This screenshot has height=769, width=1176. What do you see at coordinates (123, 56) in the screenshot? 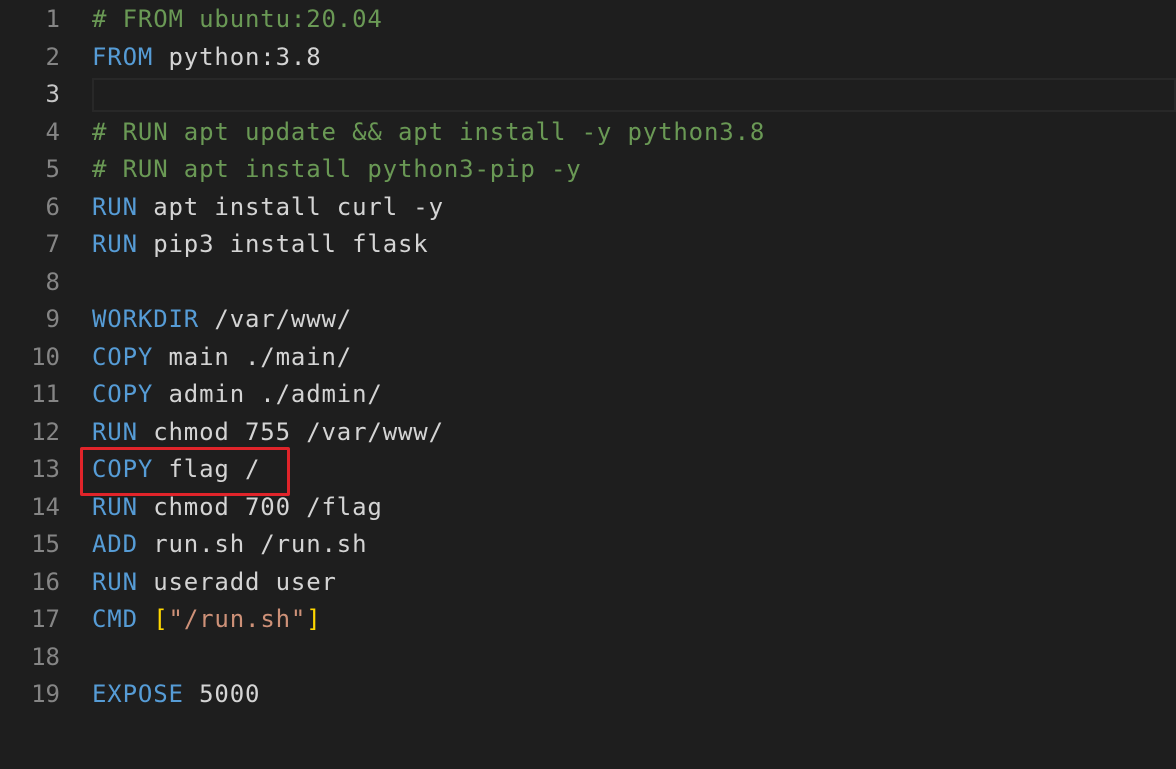
I see `keyword-token: FROM` at bounding box center [123, 56].